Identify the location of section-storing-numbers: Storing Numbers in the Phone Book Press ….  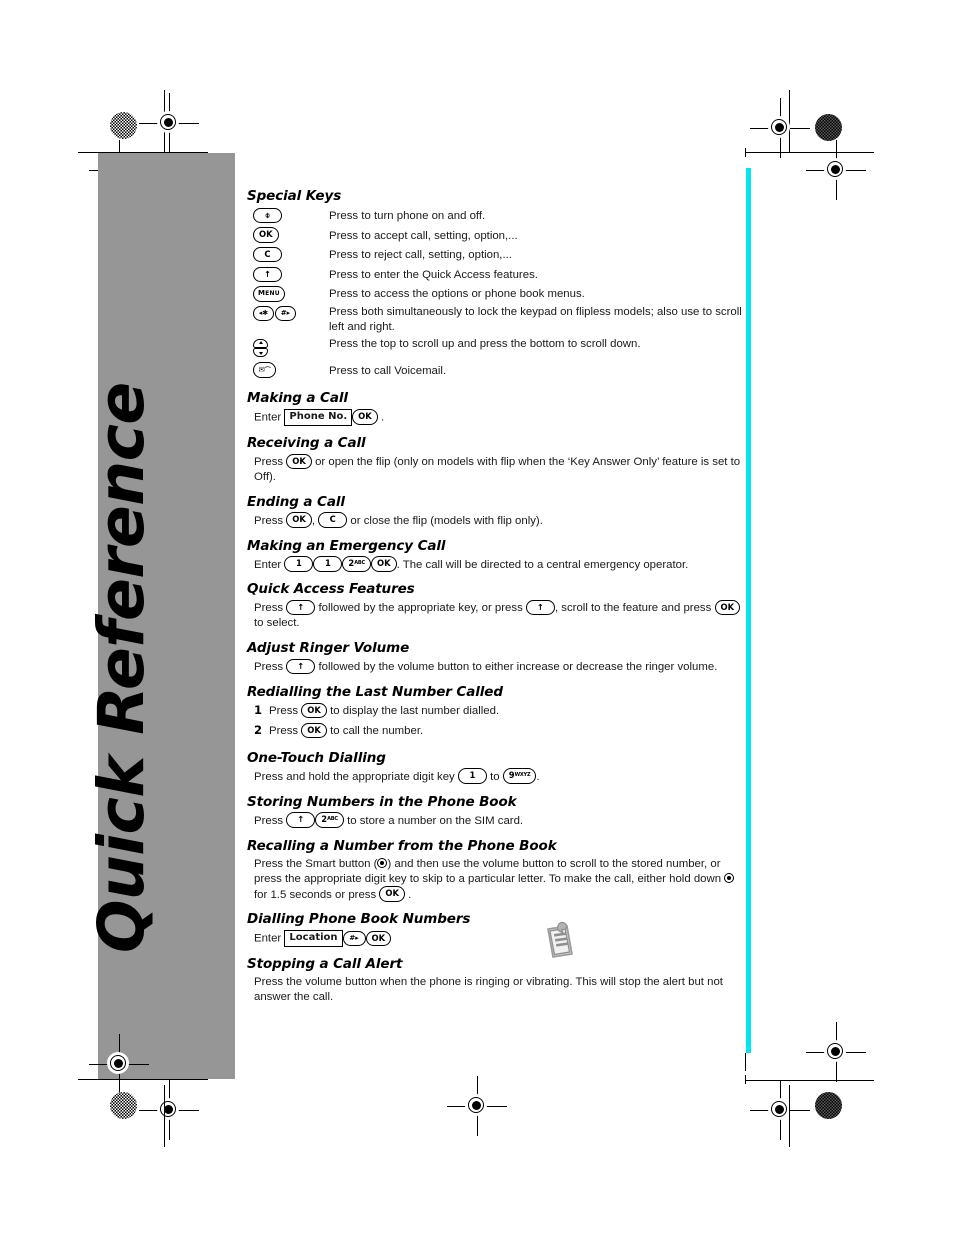
(494, 811).